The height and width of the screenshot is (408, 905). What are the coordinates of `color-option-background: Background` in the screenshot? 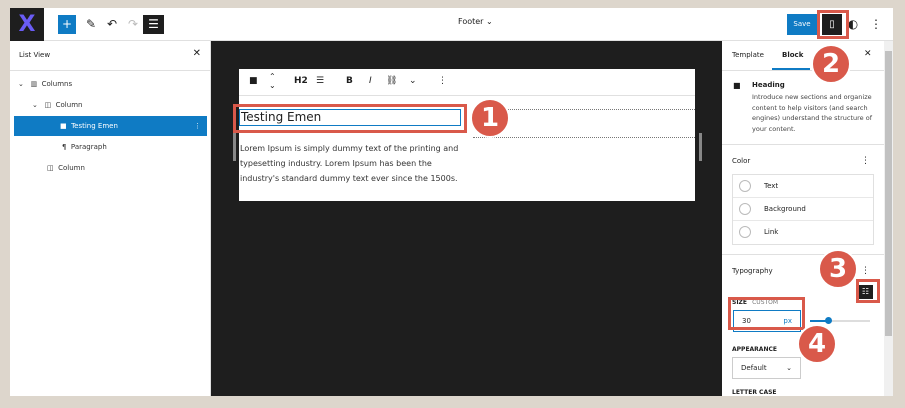 It's located at (803, 209).